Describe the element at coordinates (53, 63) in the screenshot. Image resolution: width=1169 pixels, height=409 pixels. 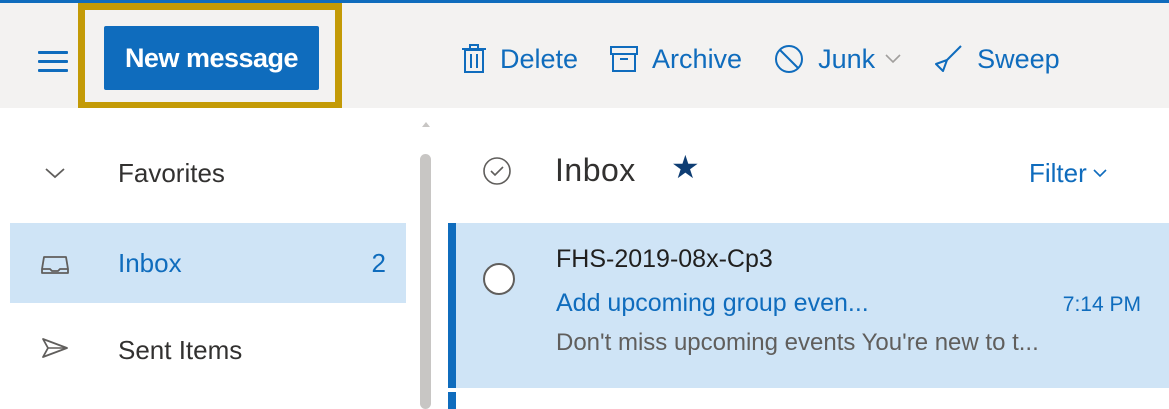
I see `hamburger-menu-icon` at that location.